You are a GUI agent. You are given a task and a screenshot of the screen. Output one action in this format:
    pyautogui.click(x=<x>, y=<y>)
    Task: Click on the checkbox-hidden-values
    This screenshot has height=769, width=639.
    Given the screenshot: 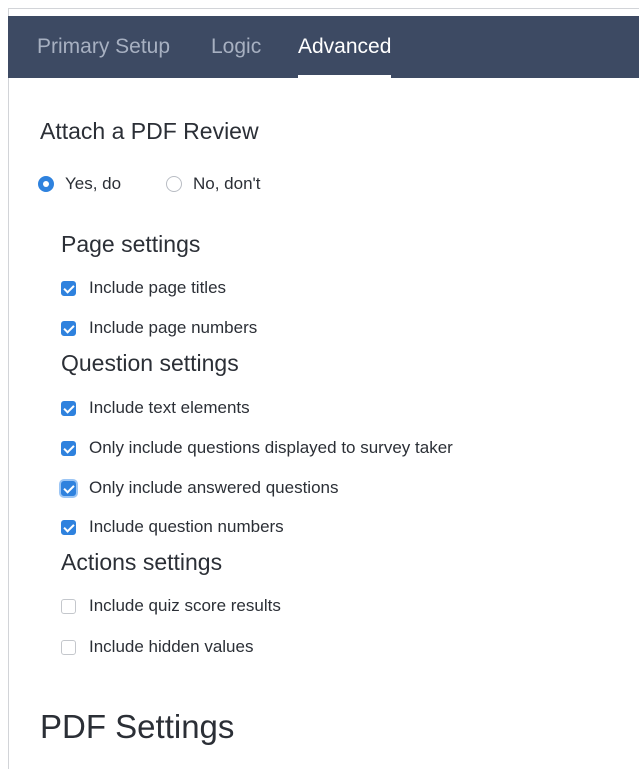 What is the action you would take?
    pyautogui.click(x=68, y=647)
    